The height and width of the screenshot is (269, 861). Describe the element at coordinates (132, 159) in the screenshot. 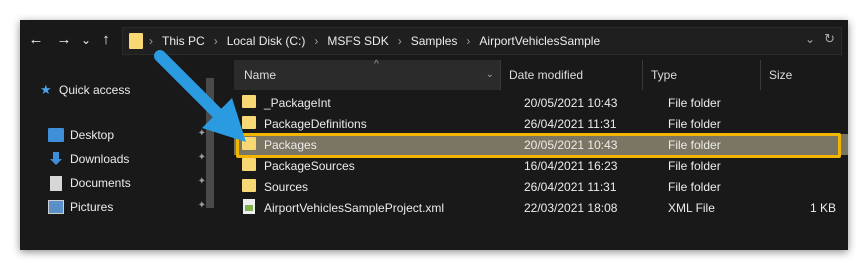

I see `sidebar-item-downloads: Downloads ✦` at that location.